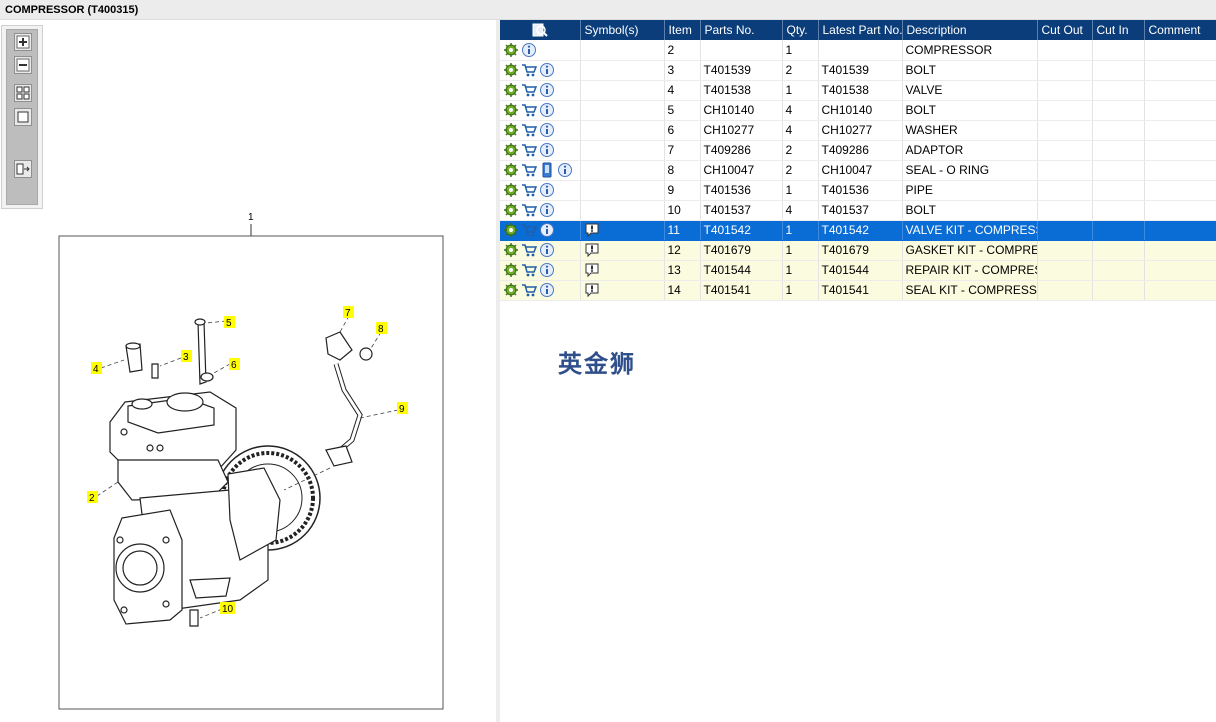  Describe the element at coordinates (858, 290) in the screenshot. I see `table-row: 14T4015411T401541SEAL KIT - COMPRESSOR` at that location.